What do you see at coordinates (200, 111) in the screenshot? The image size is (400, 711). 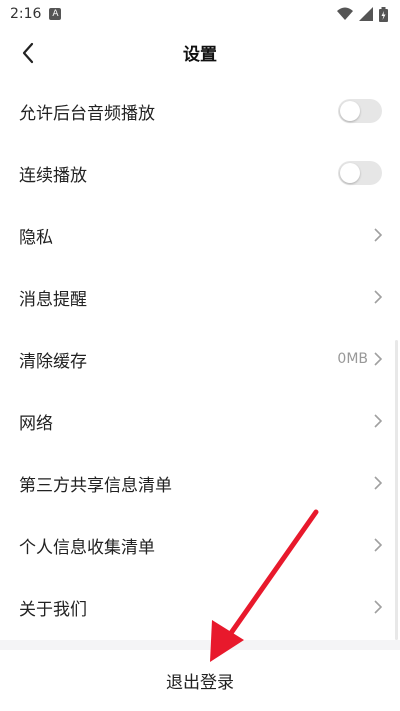 I see `setting-background-audio: 允许后台音频播放` at bounding box center [200, 111].